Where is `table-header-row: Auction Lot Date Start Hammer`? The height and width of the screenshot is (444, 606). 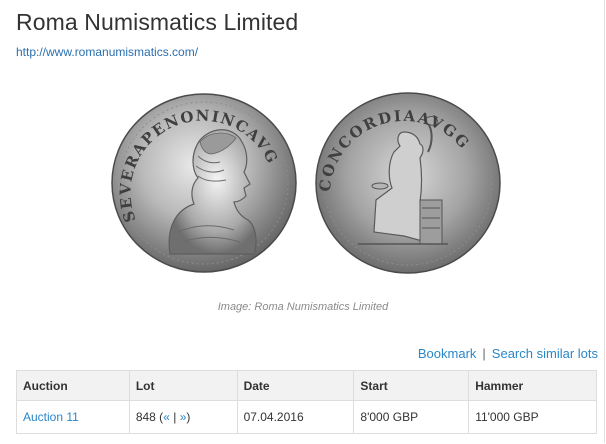 table-header-row: Auction Lot Date Start Hammer is located at coordinates (306, 385).